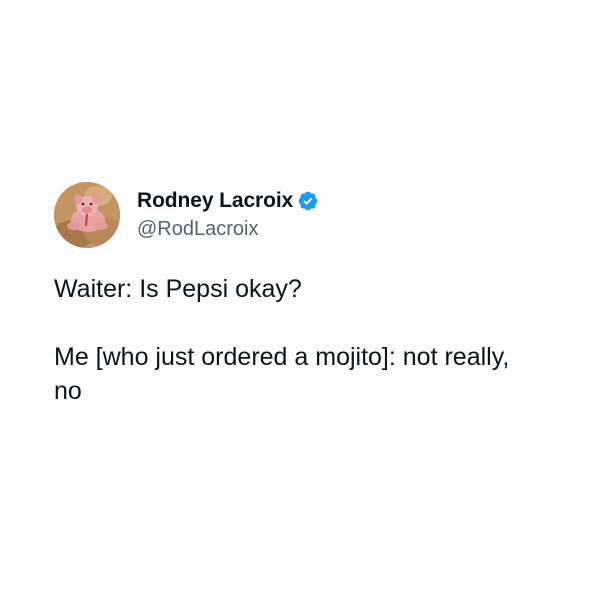  I want to click on verified-badge-icon, so click(308, 201).